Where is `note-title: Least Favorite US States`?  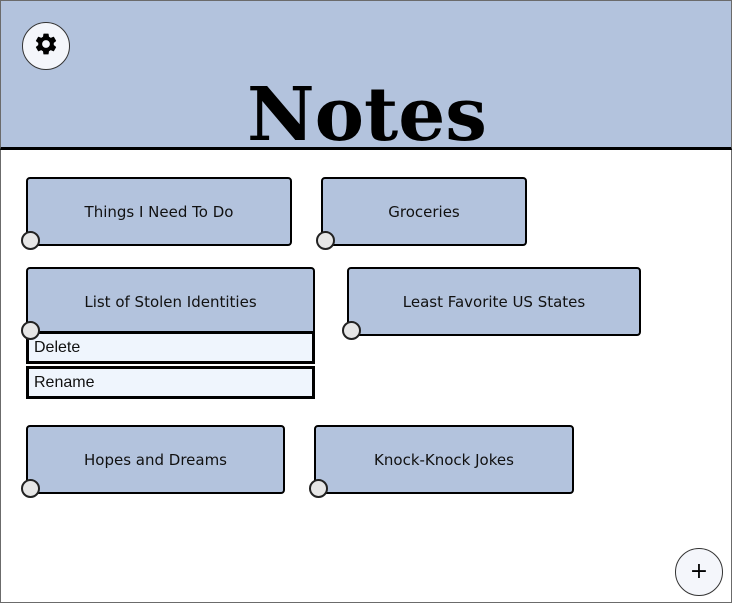 note-title: Least Favorite US States is located at coordinates (494, 301).